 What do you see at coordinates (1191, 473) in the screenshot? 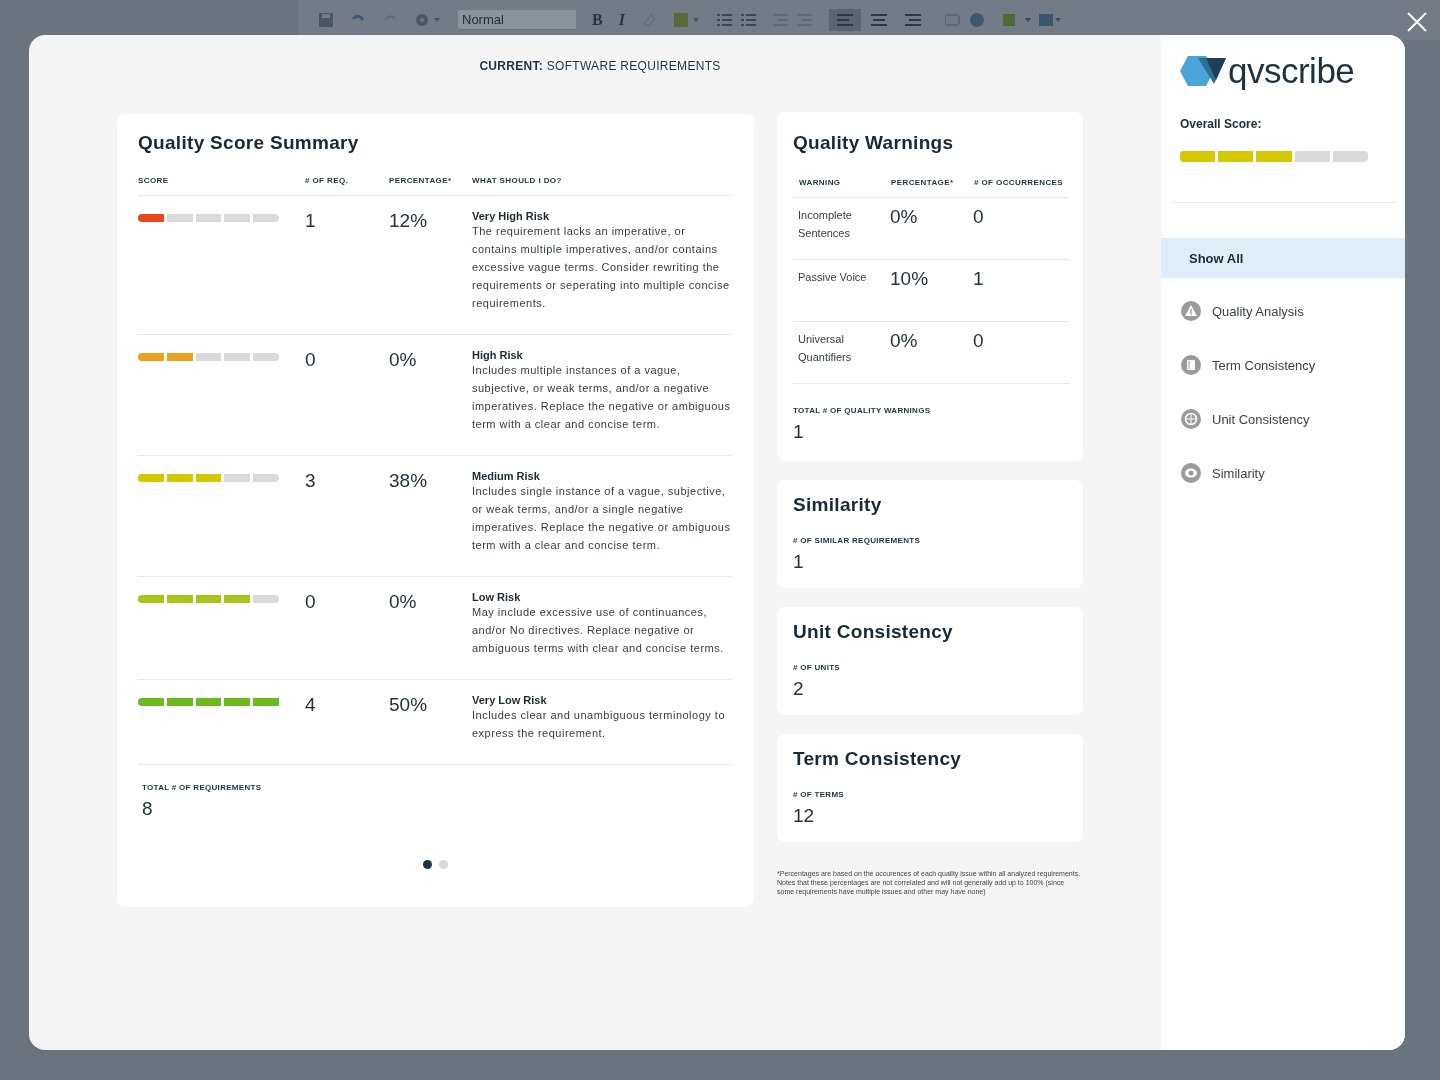
I see `eye-icon` at bounding box center [1191, 473].